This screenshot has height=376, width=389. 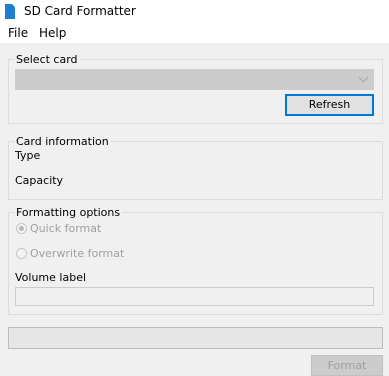 What do you see at coordinates (10, 11) in the screenshot?
I see `sd-card-icon` at bounding box center [10, 11].